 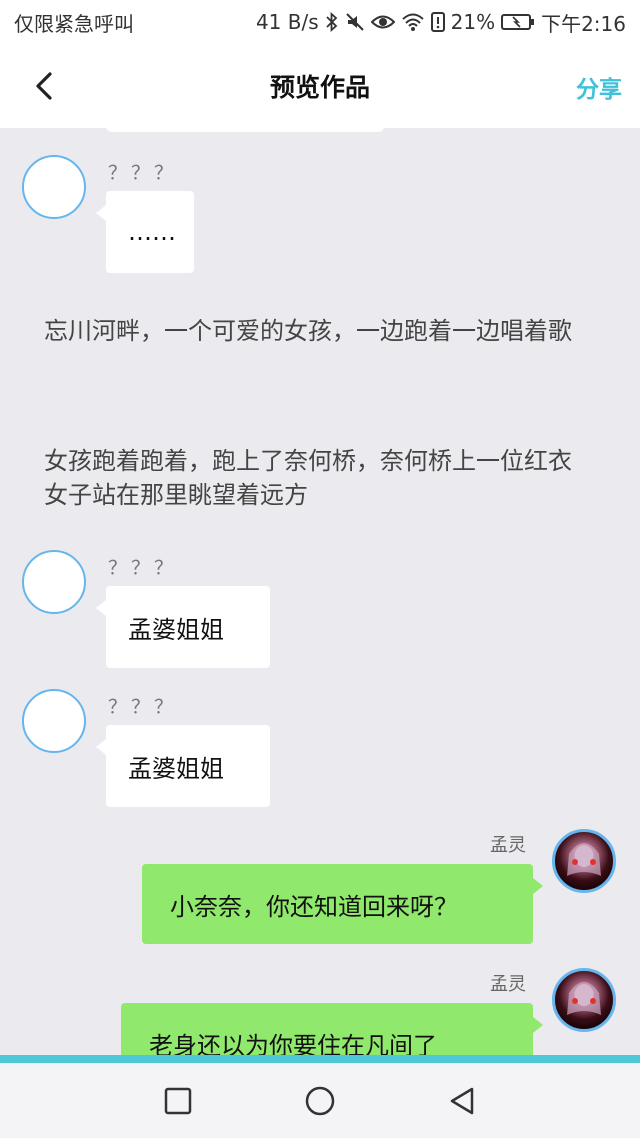 I want to click on battery-percent: 21%, so click(x=473, y=22).